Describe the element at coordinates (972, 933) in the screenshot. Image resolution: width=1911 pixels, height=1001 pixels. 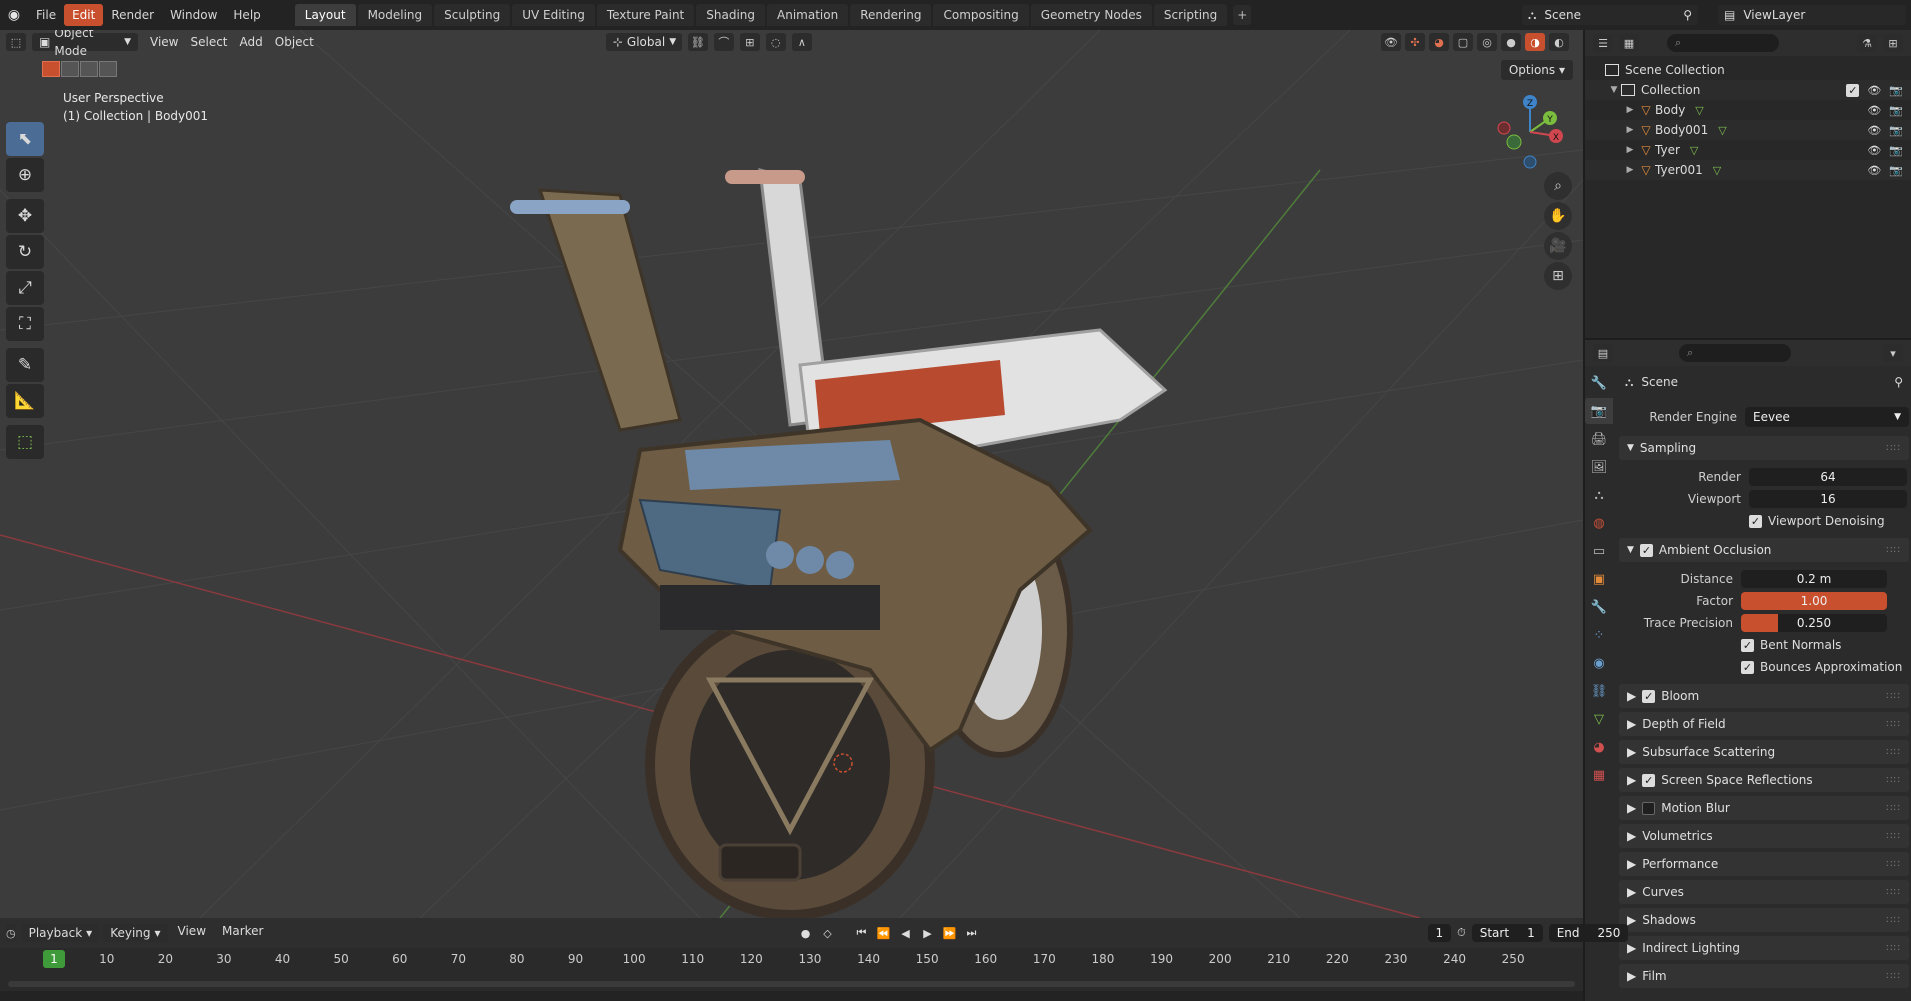
I see `jump-end-icon: ⏭` at that location.